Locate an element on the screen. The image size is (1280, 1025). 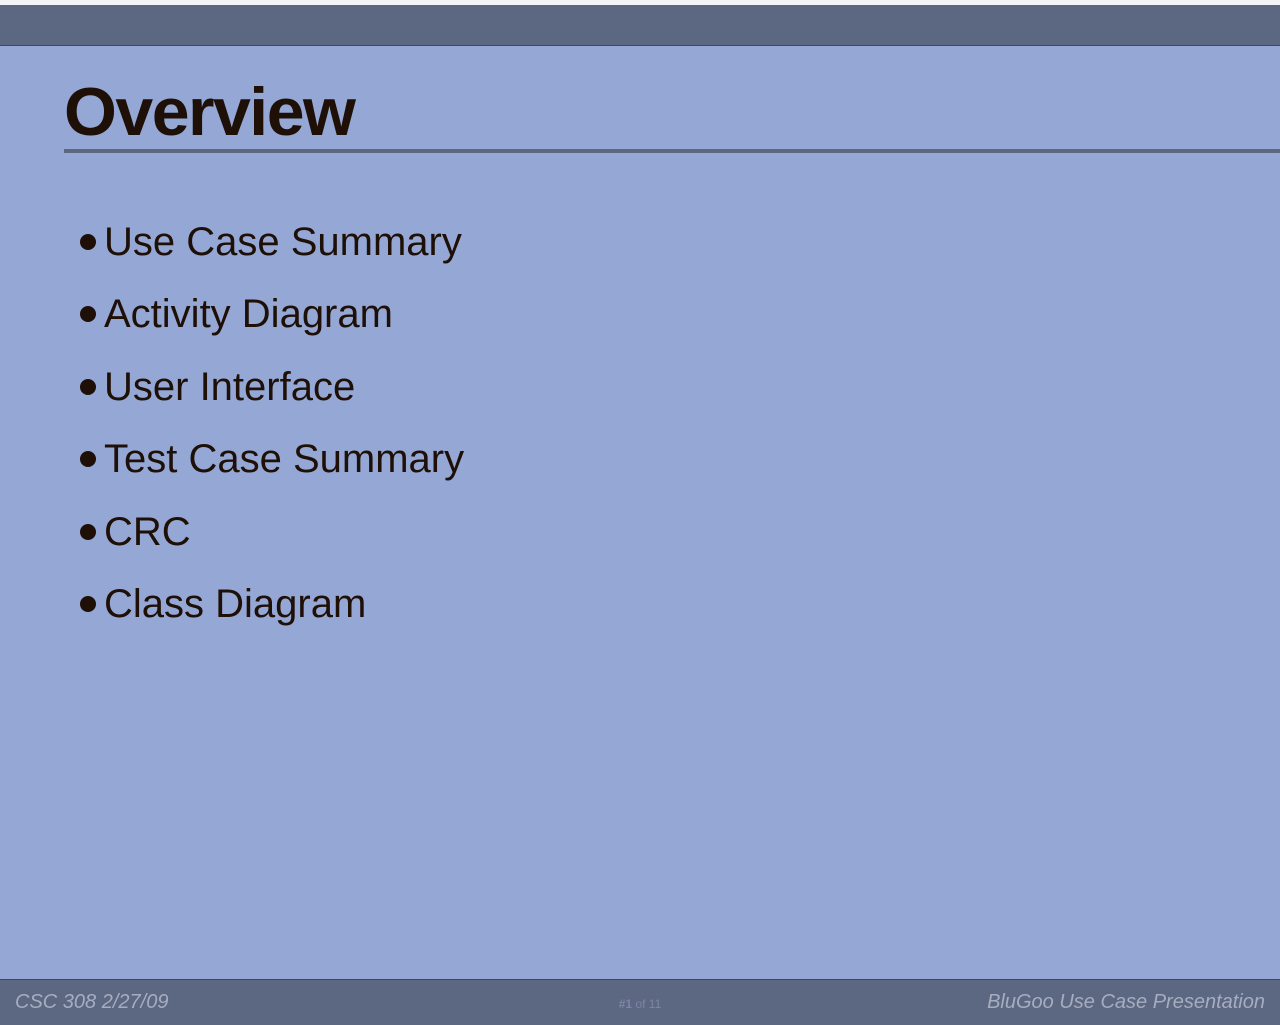
bullet-item-user-interface: User Interface is located at coordinates (217, 387).